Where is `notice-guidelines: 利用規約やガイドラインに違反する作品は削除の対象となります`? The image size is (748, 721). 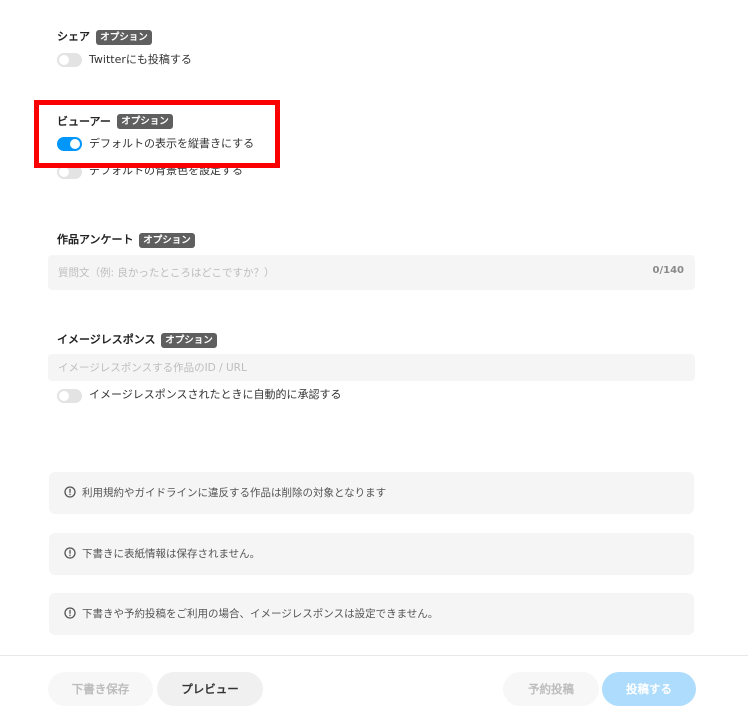
notice-guidelines: 利用規約やガイドラインに違反する作品は削除の対象となります is located at coordinates (371, 493).